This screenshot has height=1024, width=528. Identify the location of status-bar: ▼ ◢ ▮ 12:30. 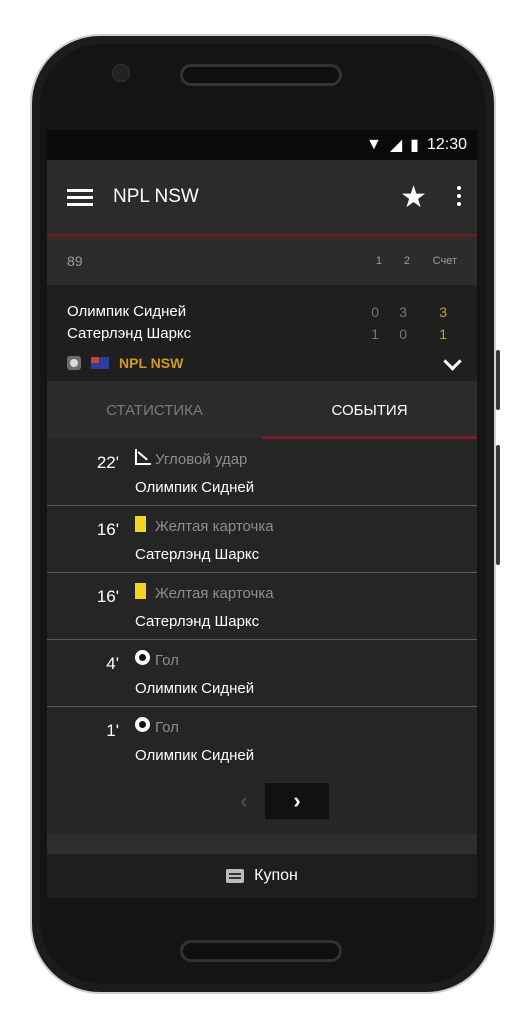
(262, 145).